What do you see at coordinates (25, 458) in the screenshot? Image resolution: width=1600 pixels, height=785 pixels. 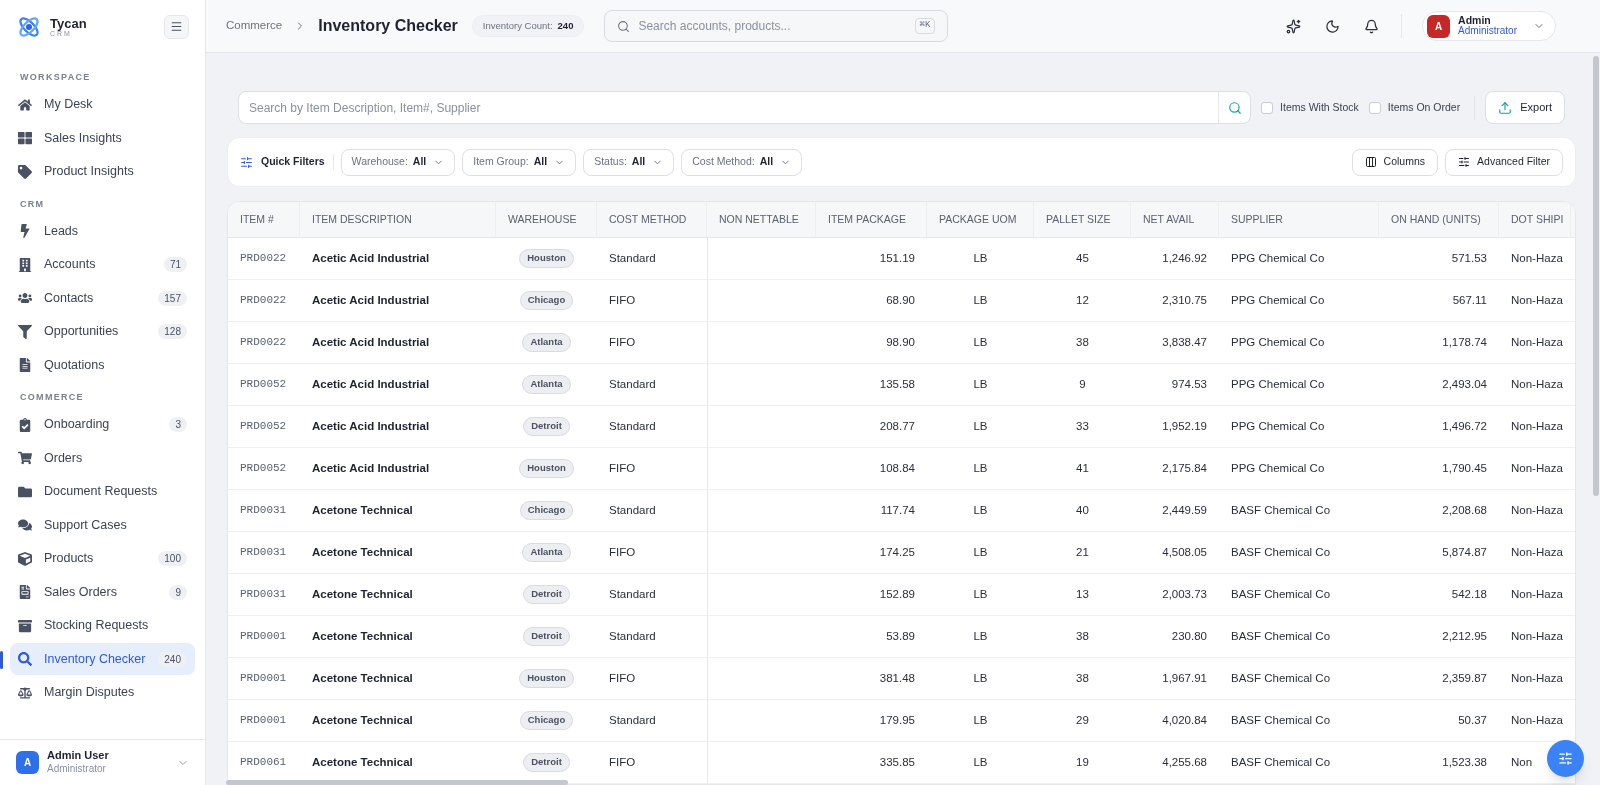 I see `cart-icon` at bounding box center [25, 458].